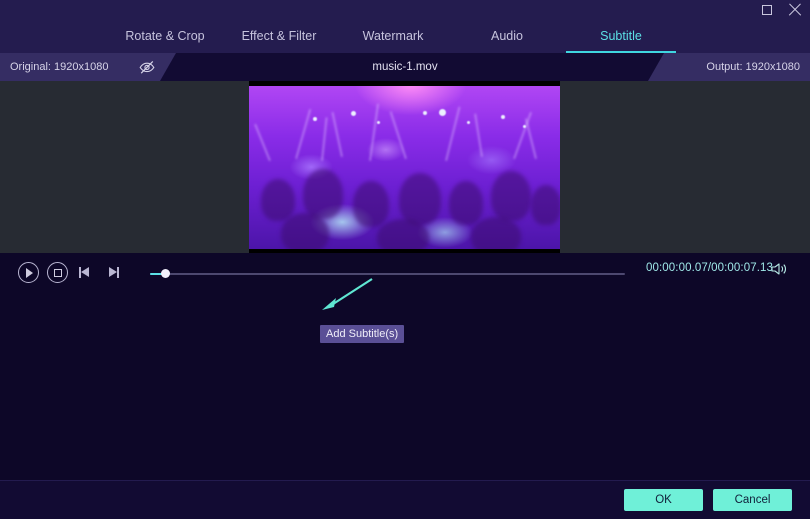 The image size is (810, 519). What do you see at coordinates (165, 273) in the screenshot?
I see `seek-slider-handle` at bounding box center [165, 273].